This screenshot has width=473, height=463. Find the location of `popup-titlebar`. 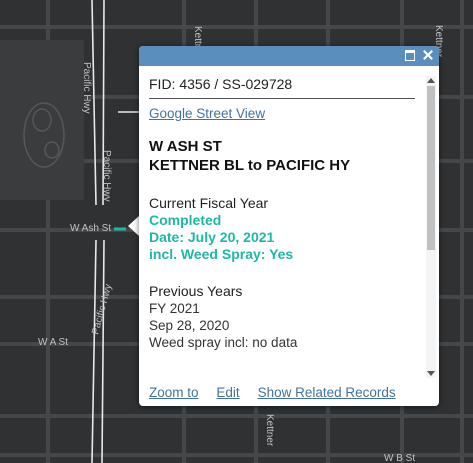

popup-titlebar is located at coordinates (289, 56).